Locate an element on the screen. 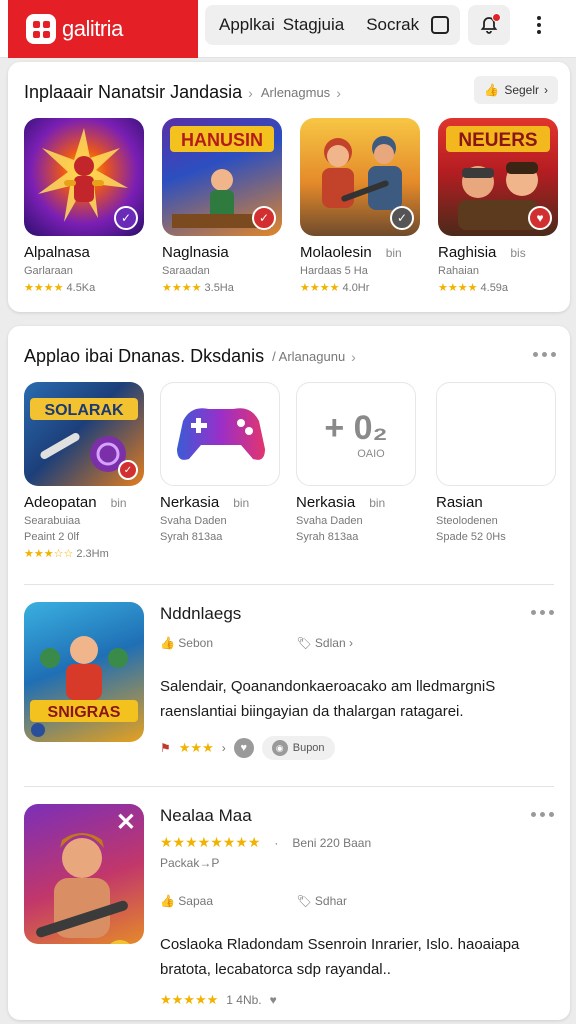  section-title: Inplaaair Nanatsir Jandasia is located at coordinates (133, 92).